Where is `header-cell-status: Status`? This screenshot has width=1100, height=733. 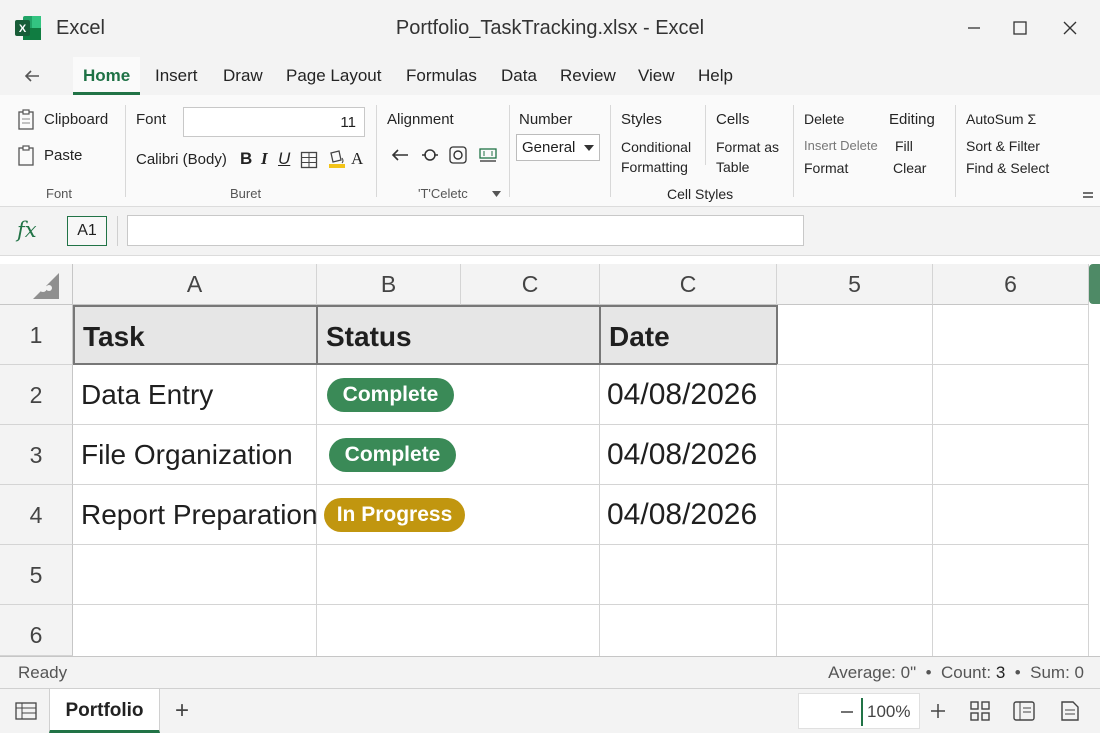 header-cell-status: Status is located at coordinates (458, 335).